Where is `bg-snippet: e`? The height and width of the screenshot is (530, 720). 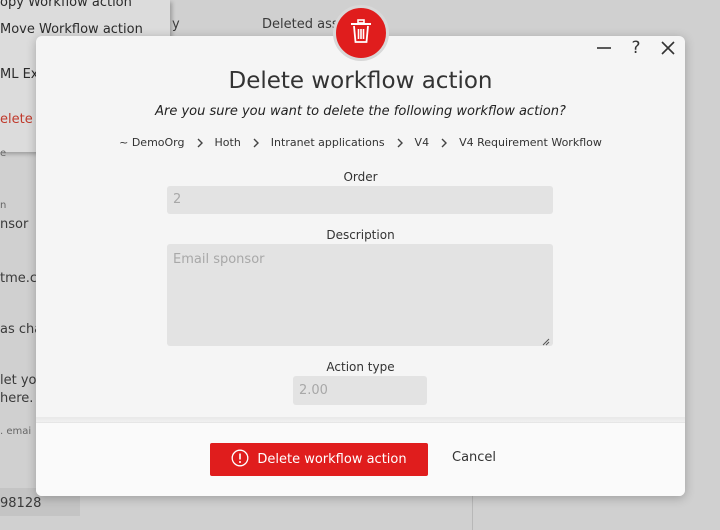 bg-snippet: e is located at coordinates (3, 153).